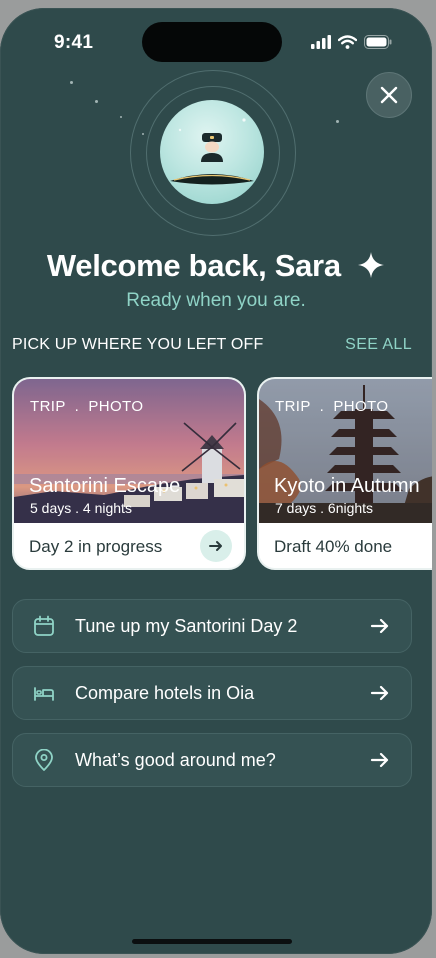  What do you see at coordinates (105, 486) in the screenshot?
I see `card-trip-name: Santorini Escape` at bounding box center [105, 486].